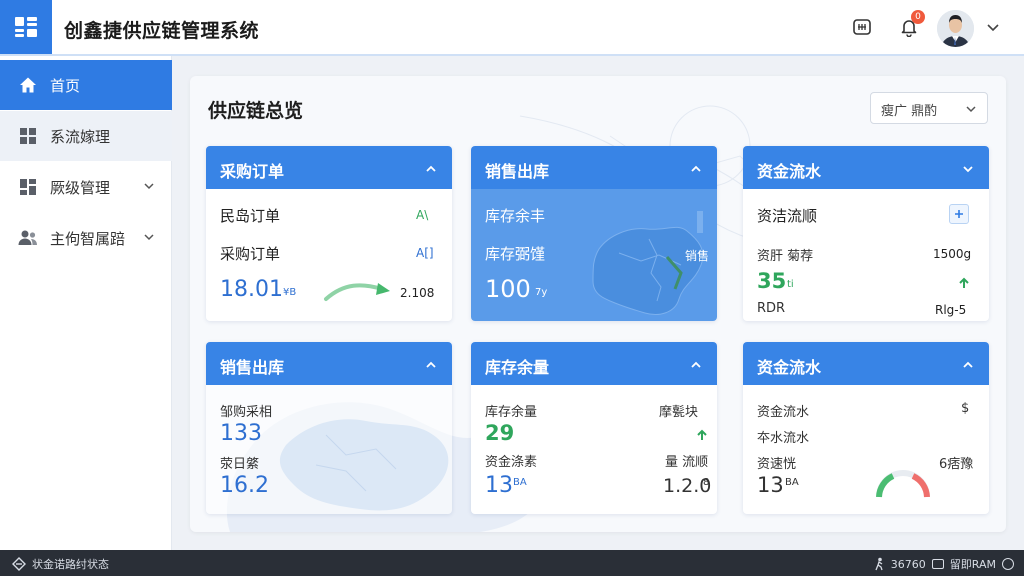 The width and height of the screenshot is (1024, 576). I want to click on row-label: 夲水流水, so click(783, 438).